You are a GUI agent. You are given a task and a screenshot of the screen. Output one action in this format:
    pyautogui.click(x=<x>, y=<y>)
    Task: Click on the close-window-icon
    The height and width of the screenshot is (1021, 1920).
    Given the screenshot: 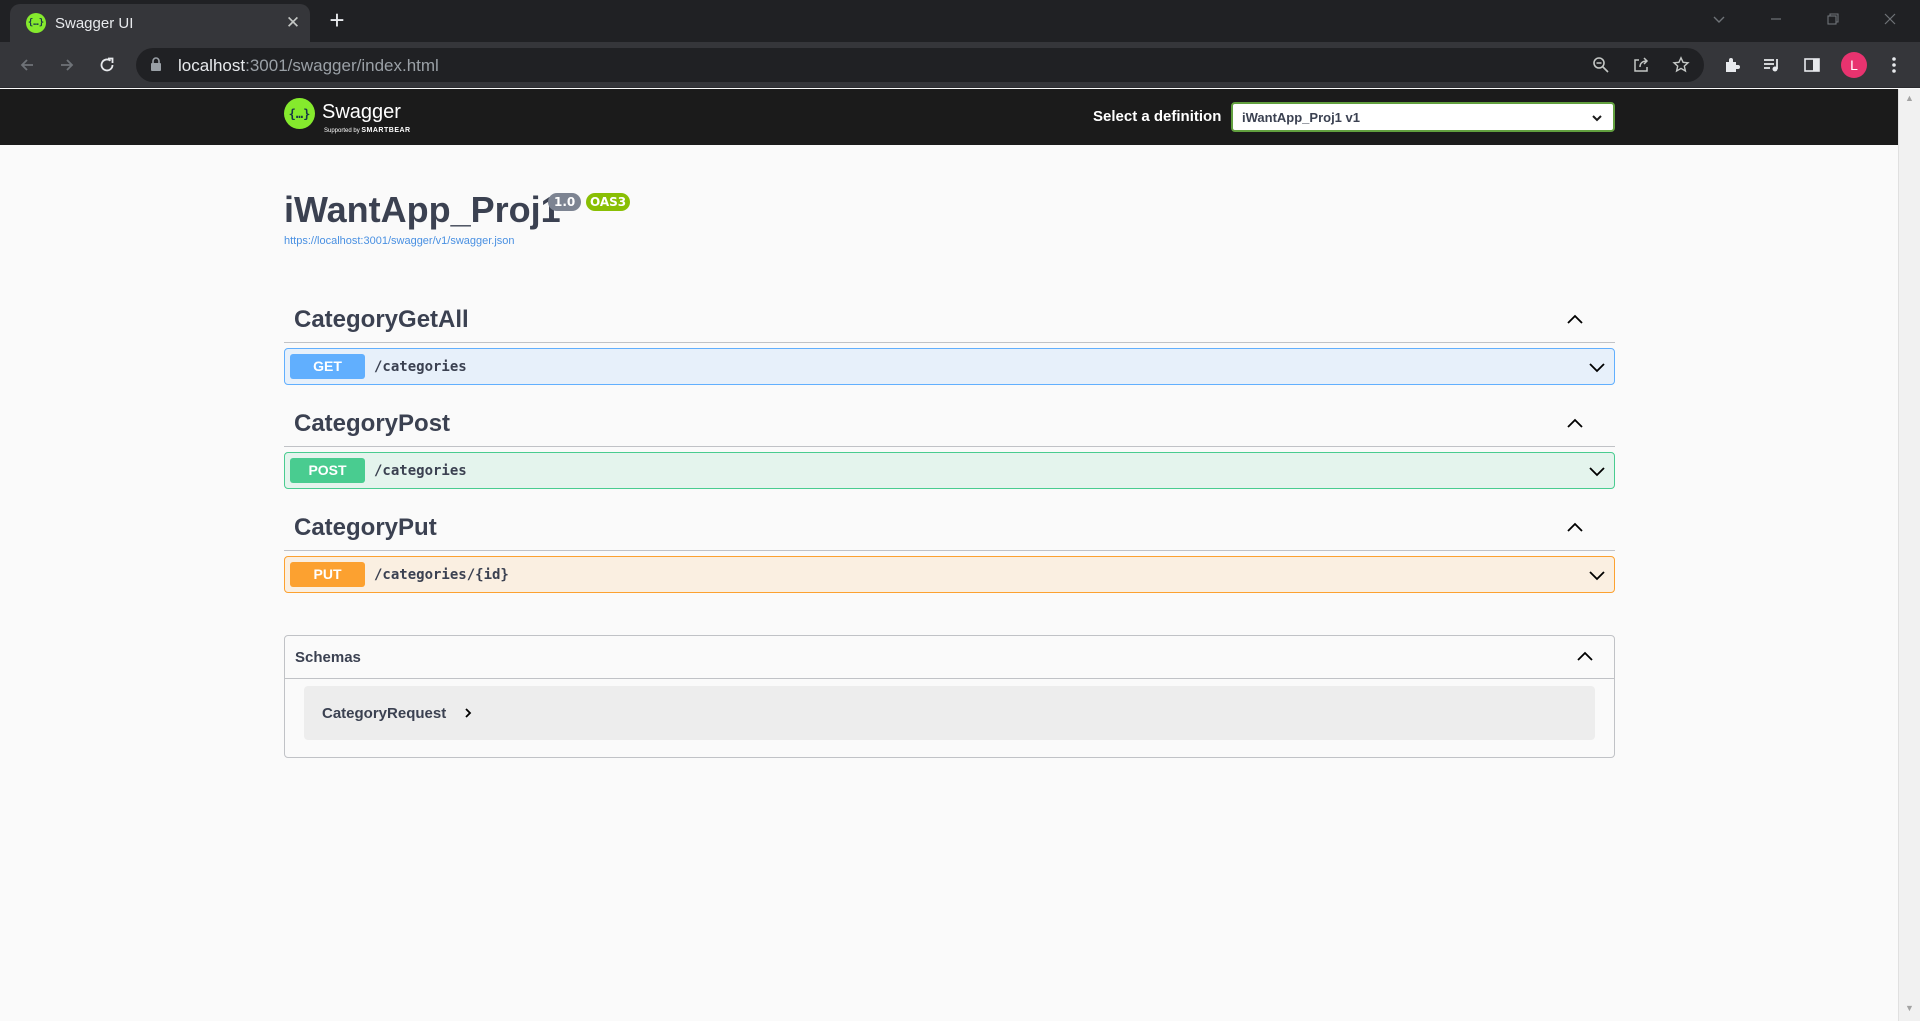 What is the action you would take?
    pyautogui.click(x=1890, y=19)
    